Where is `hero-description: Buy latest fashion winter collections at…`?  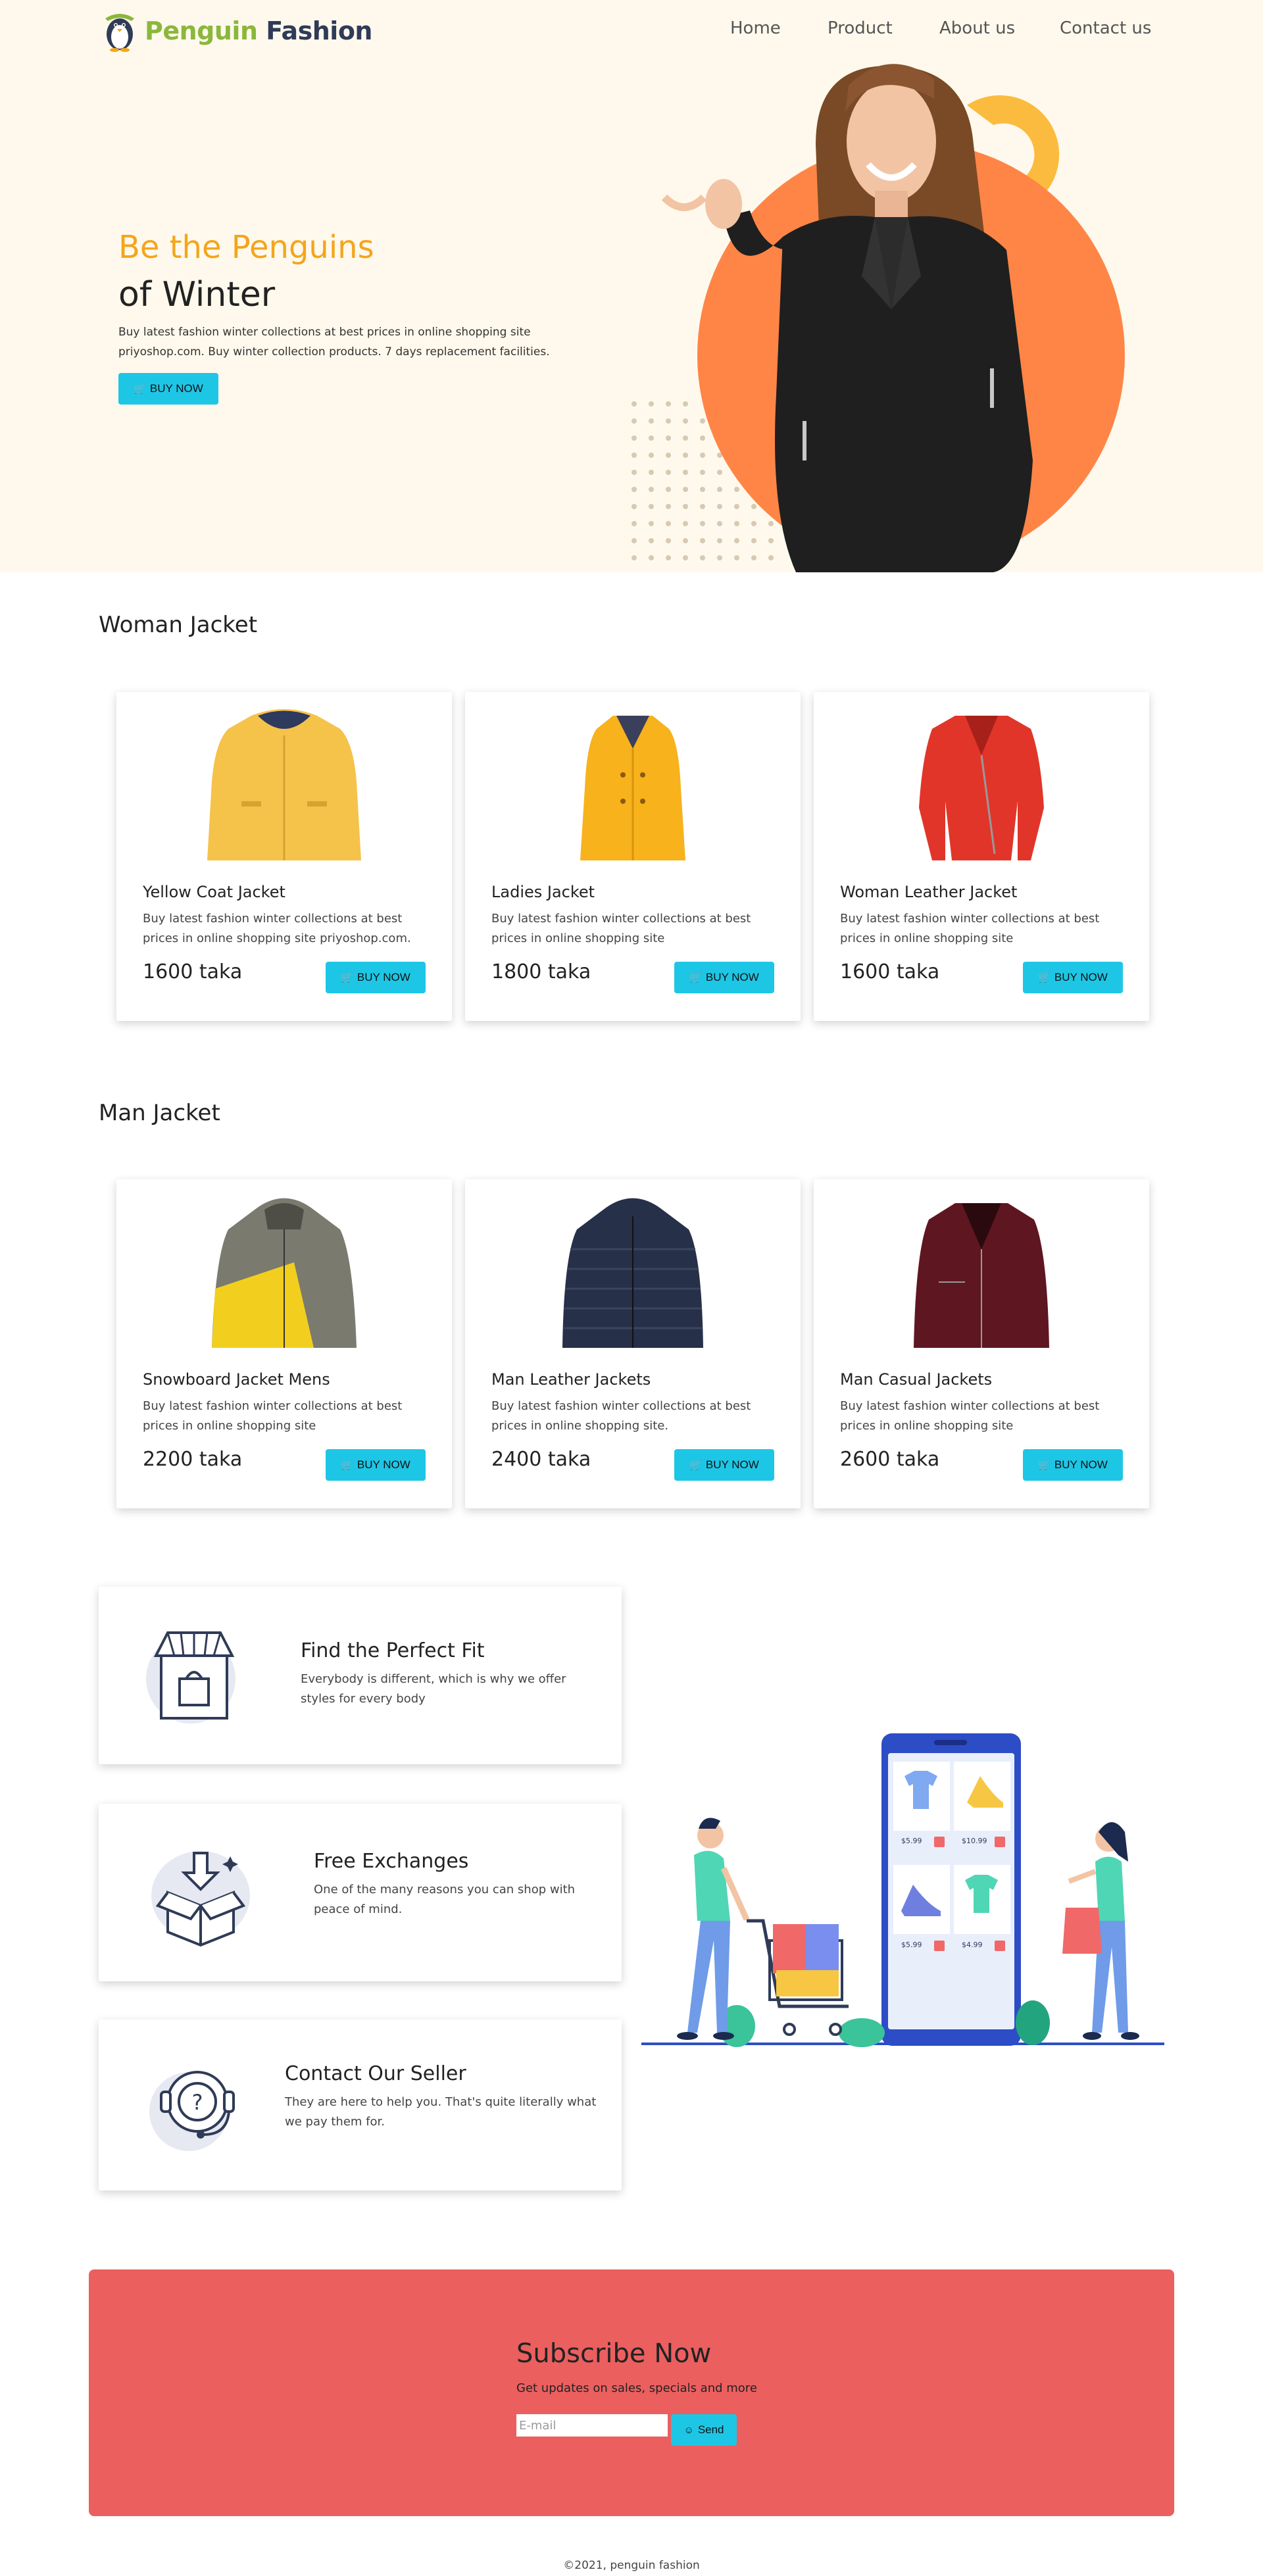 hero-description: Buy latest fashion winter collections at… is located at coordinates (334, 342).